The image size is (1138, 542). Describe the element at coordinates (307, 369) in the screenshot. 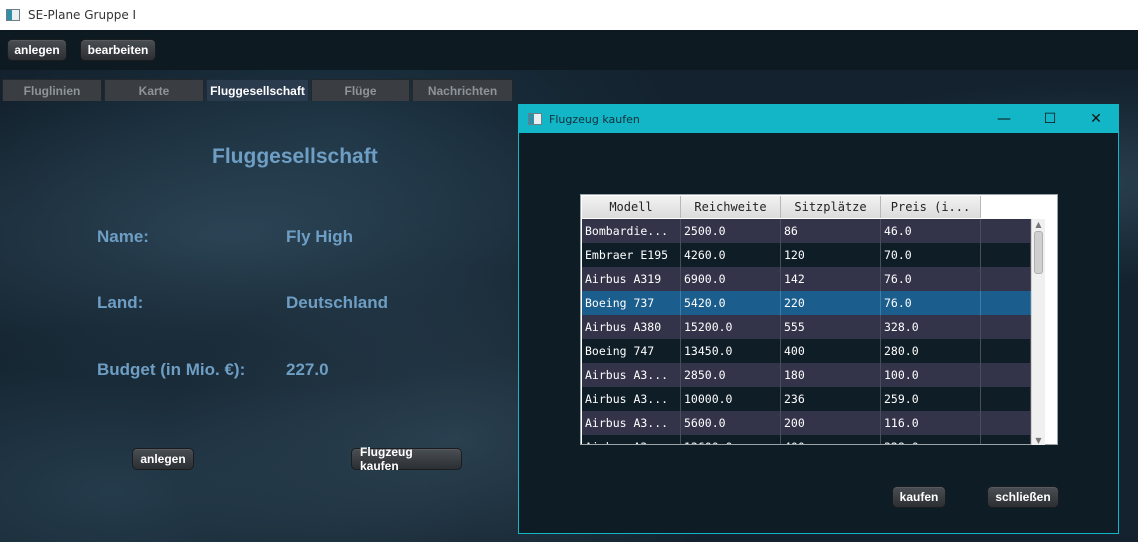

I see `budget-value: 227.0` at that location.